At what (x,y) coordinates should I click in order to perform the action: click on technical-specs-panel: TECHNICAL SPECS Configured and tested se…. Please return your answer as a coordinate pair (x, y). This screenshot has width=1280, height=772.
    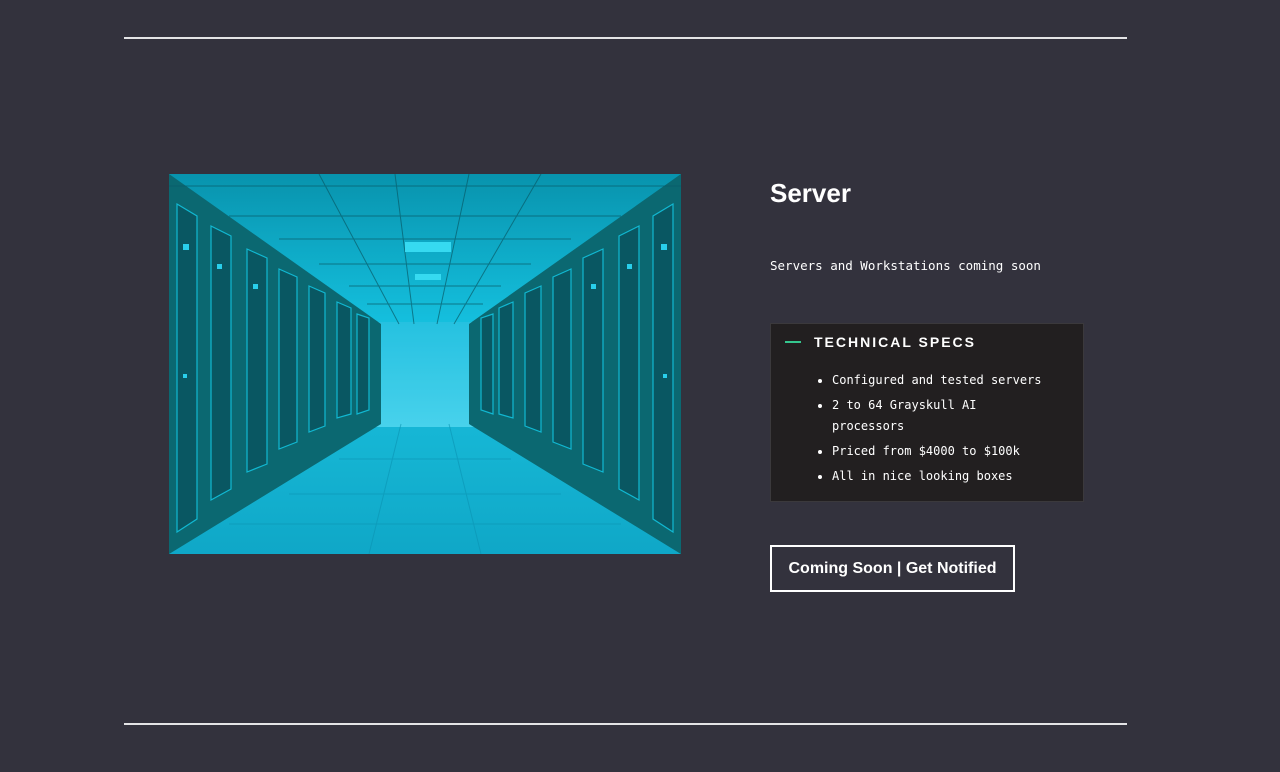
    Looking at the image, I should click on (927, 412).